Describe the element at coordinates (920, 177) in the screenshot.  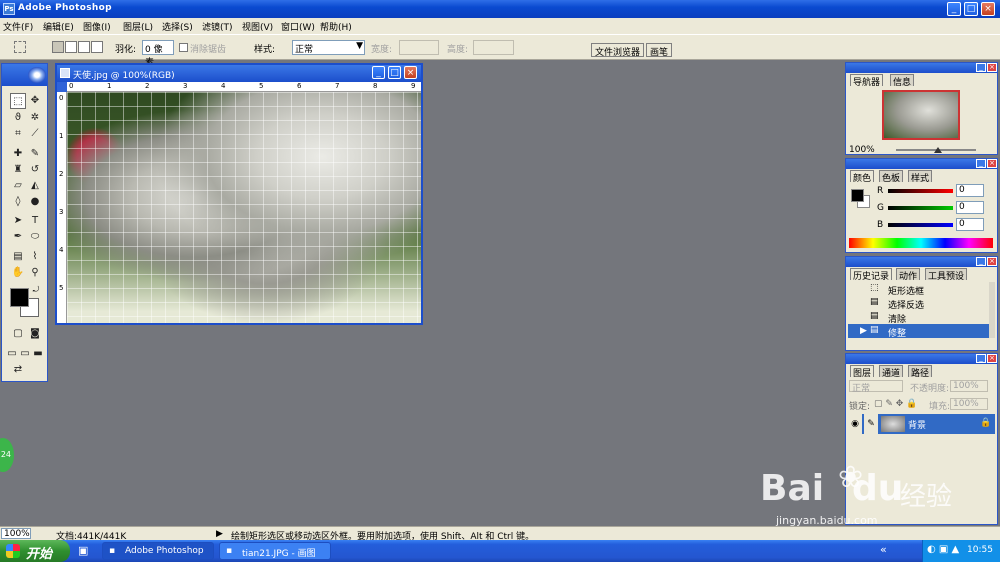
I see `tab-styles: 样式` at that location.